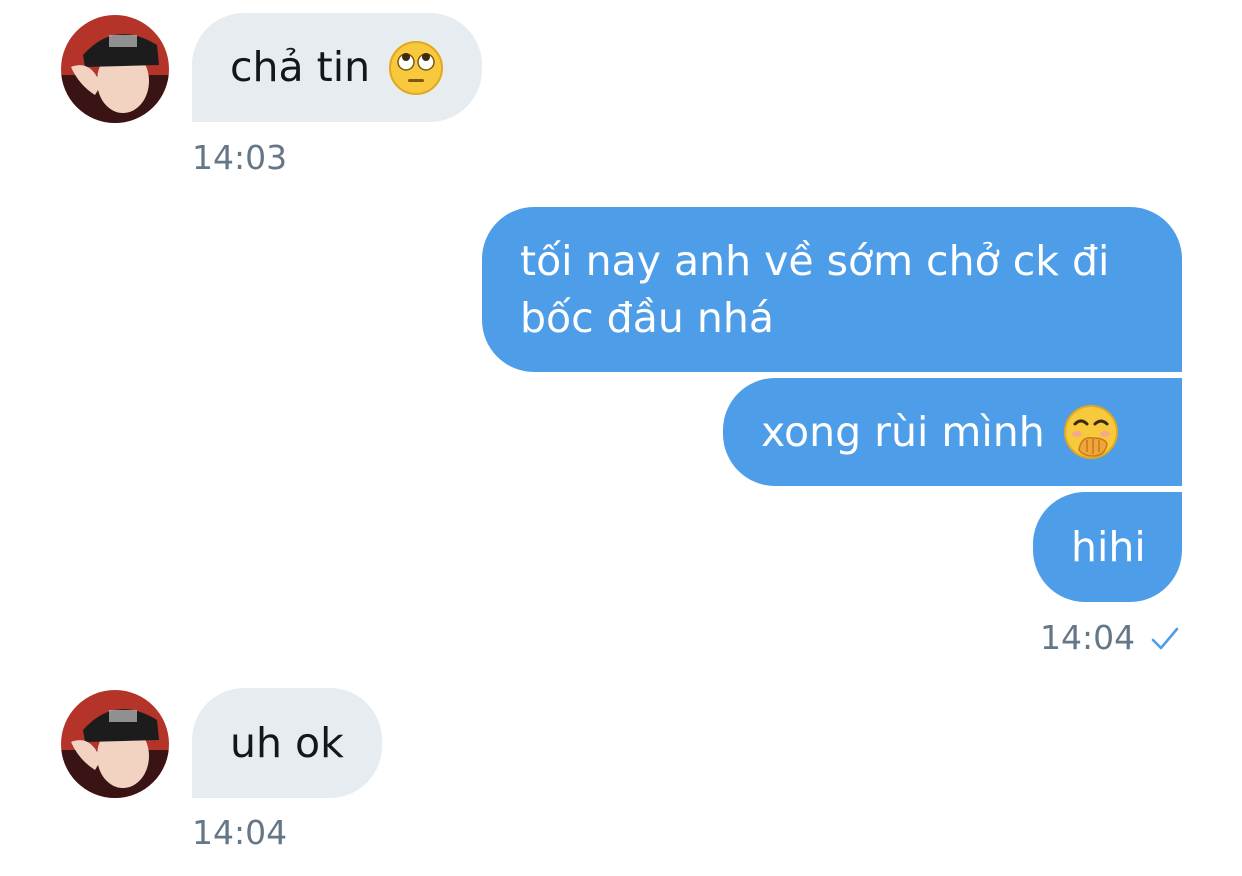 This screenshot has width=1242, height=876. Describe the element at coordinates (647, 318) in the screenshot. I see `message-text-line-2: bốc đầu nhá` at that location.